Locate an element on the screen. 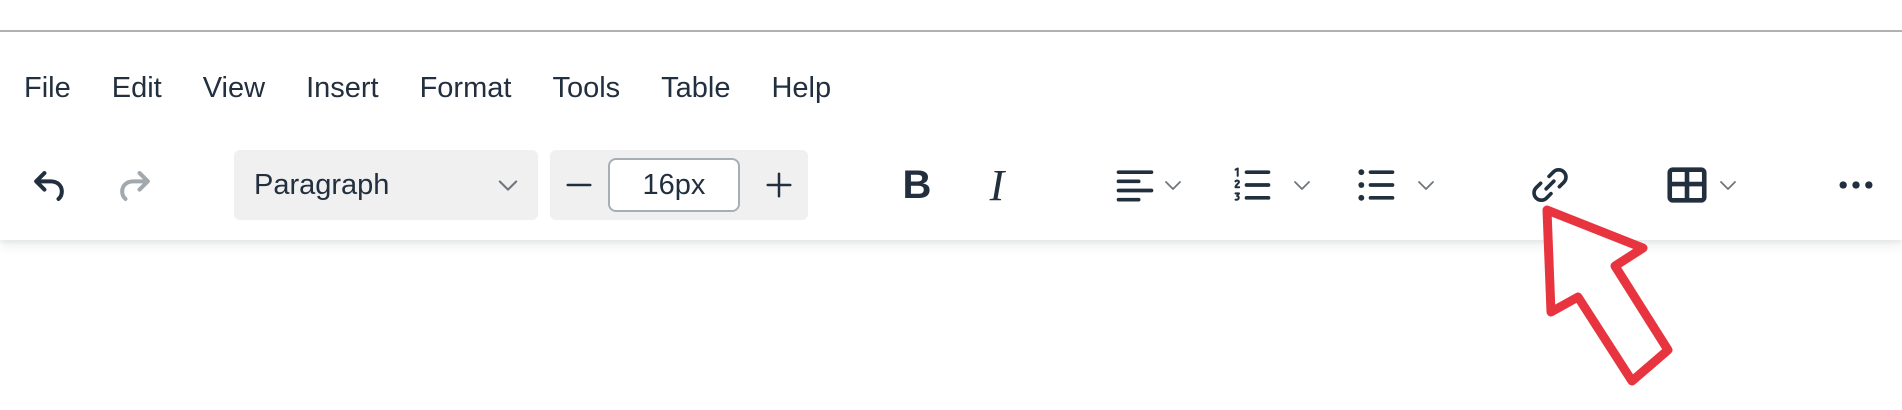 Image resolution: width=1902 pixels, height=410 pixels. bold-icon: B is located at coordinates (917, 184).